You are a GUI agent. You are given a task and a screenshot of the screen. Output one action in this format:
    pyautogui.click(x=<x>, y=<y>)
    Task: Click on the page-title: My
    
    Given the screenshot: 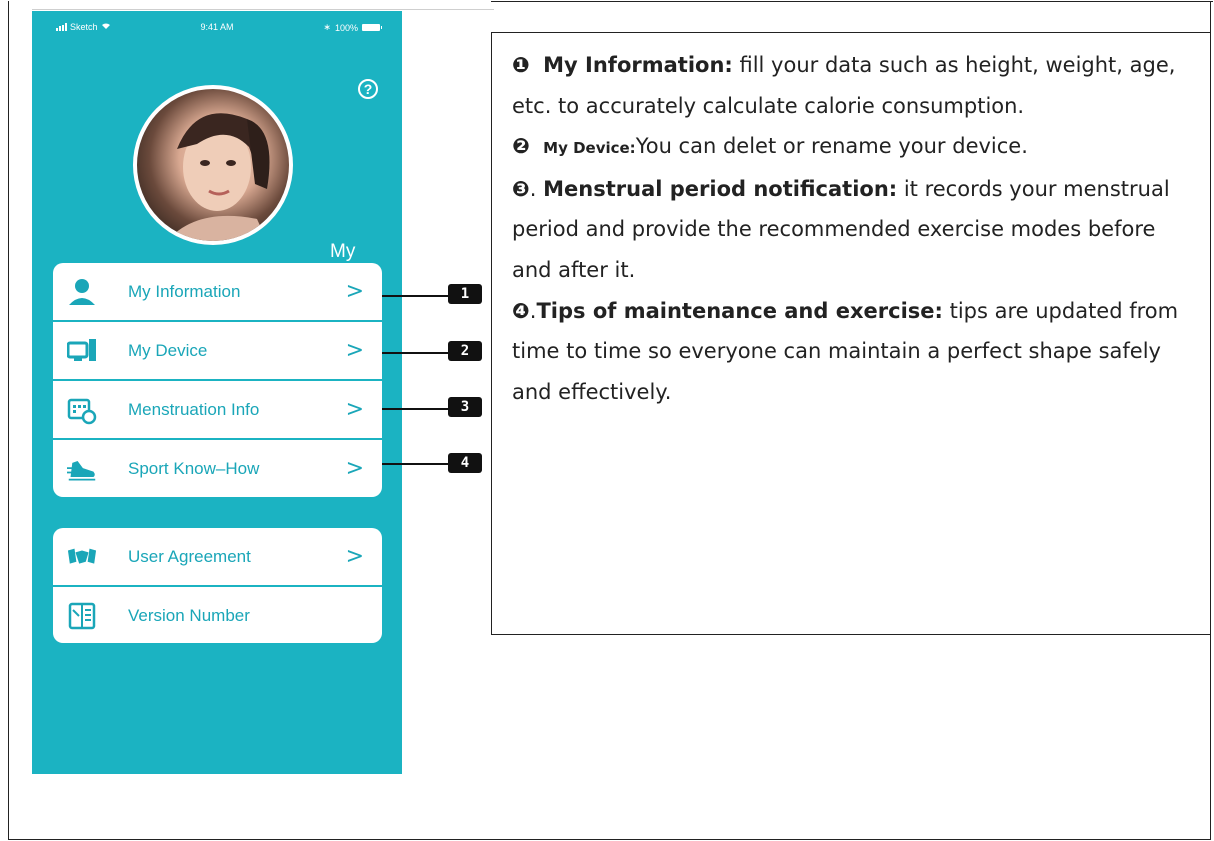 What is the action you would take?
    pyautogui.click(x=343, y=251)
    